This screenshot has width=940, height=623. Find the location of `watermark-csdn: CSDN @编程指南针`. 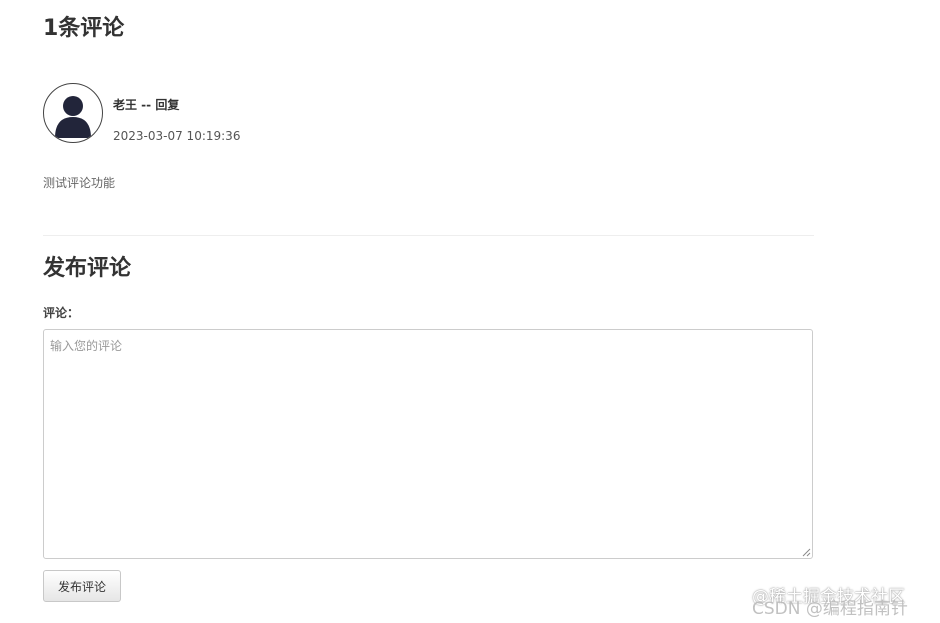

watermark-csdn: CSDN @编程指南针 is located at coordinates (830, 609).